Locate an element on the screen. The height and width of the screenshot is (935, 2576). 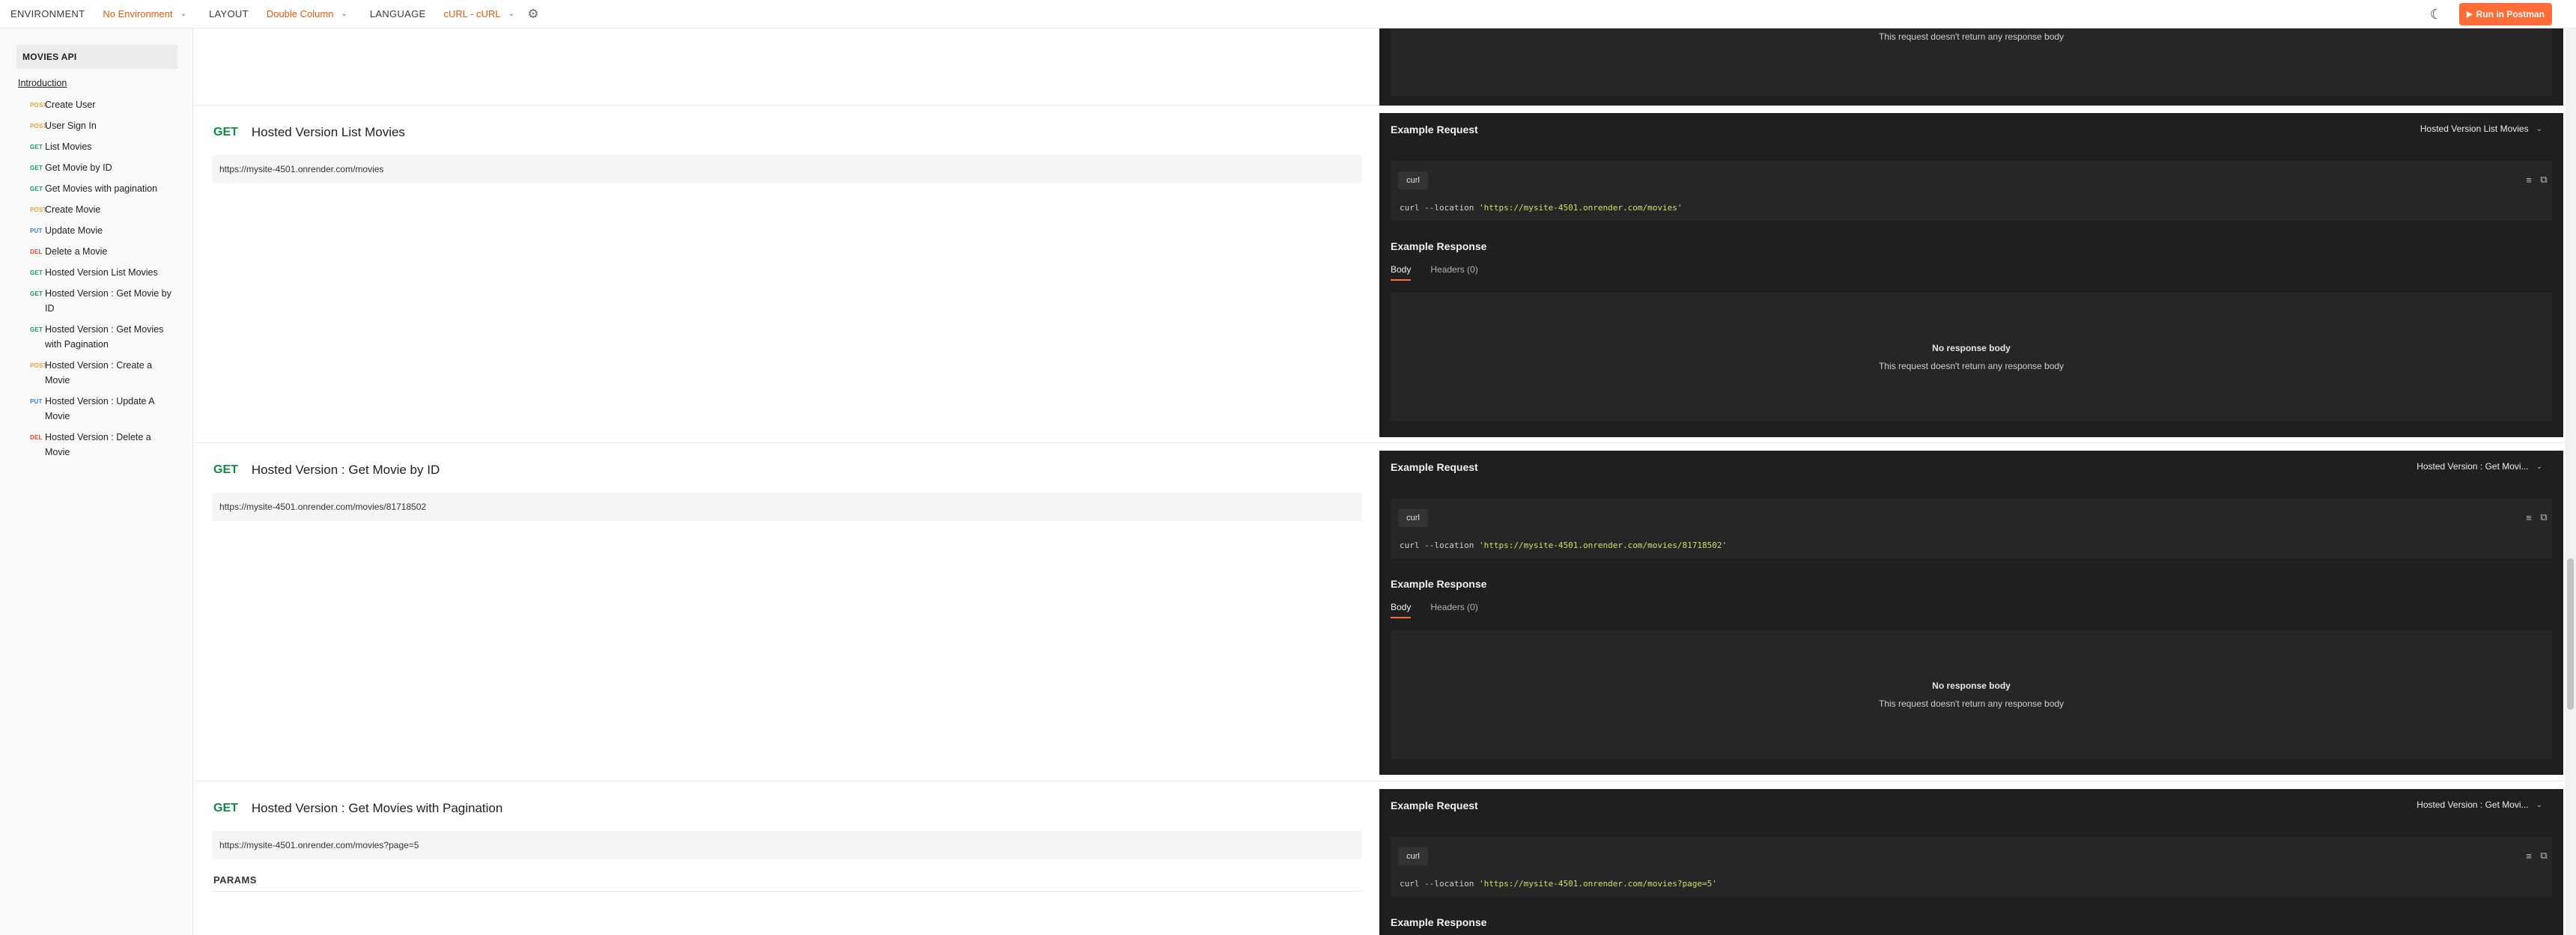
sidebar-item-label: Delete a Movie is located at coordinates (76, 252).